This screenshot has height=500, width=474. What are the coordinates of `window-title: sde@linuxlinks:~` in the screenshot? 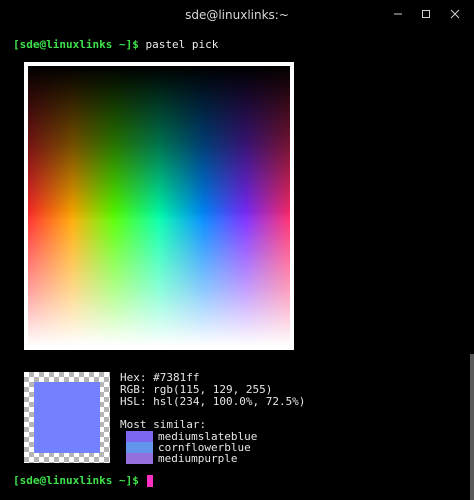 It's located at (237, 15).